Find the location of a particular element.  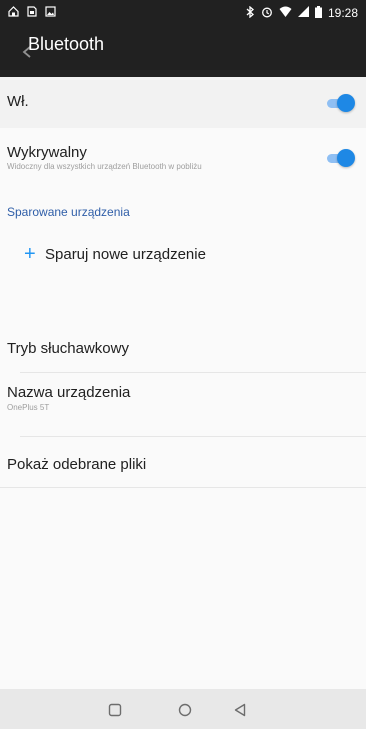

battery-icon is located at coordinates (318, 13).